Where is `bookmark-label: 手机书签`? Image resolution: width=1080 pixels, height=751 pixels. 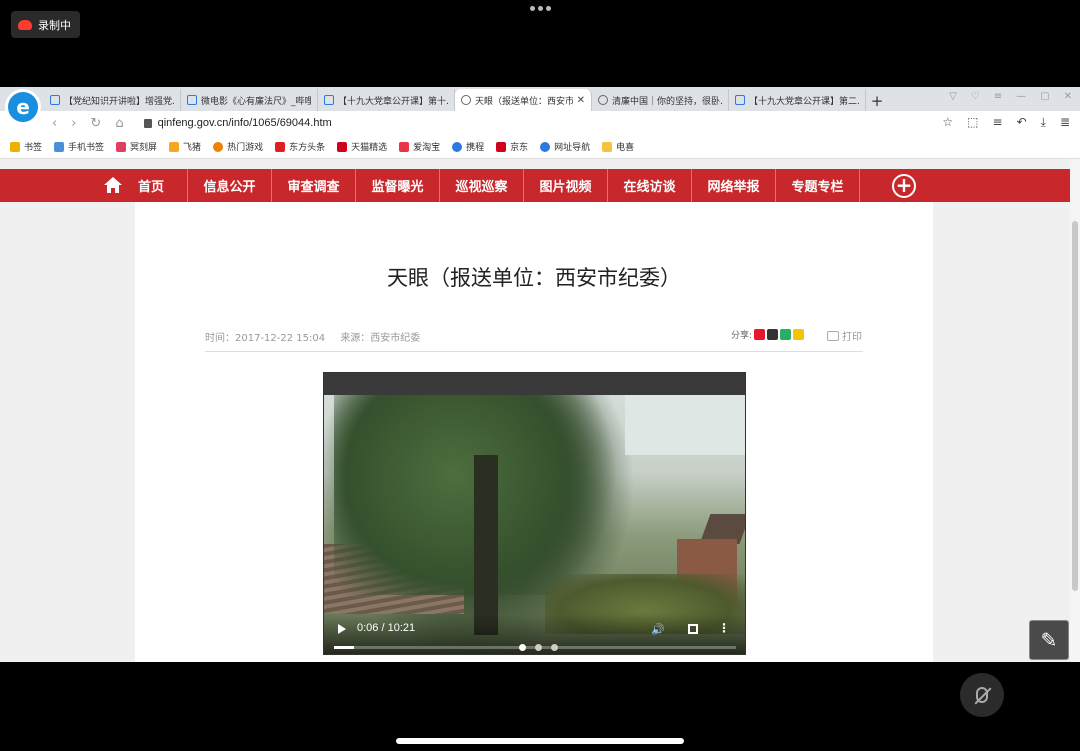 bookmark-label: 手机书签 is located at coordinates (86, 148).